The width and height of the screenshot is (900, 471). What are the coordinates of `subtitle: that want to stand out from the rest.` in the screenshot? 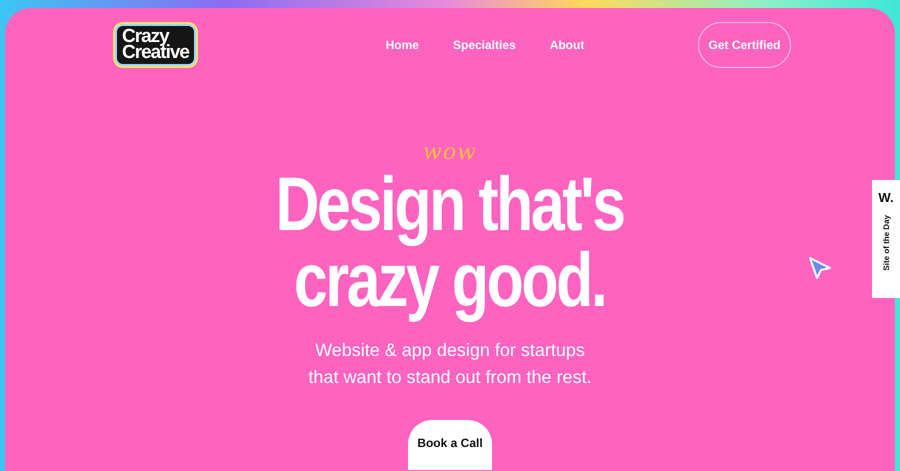 It's located at (450, 377).